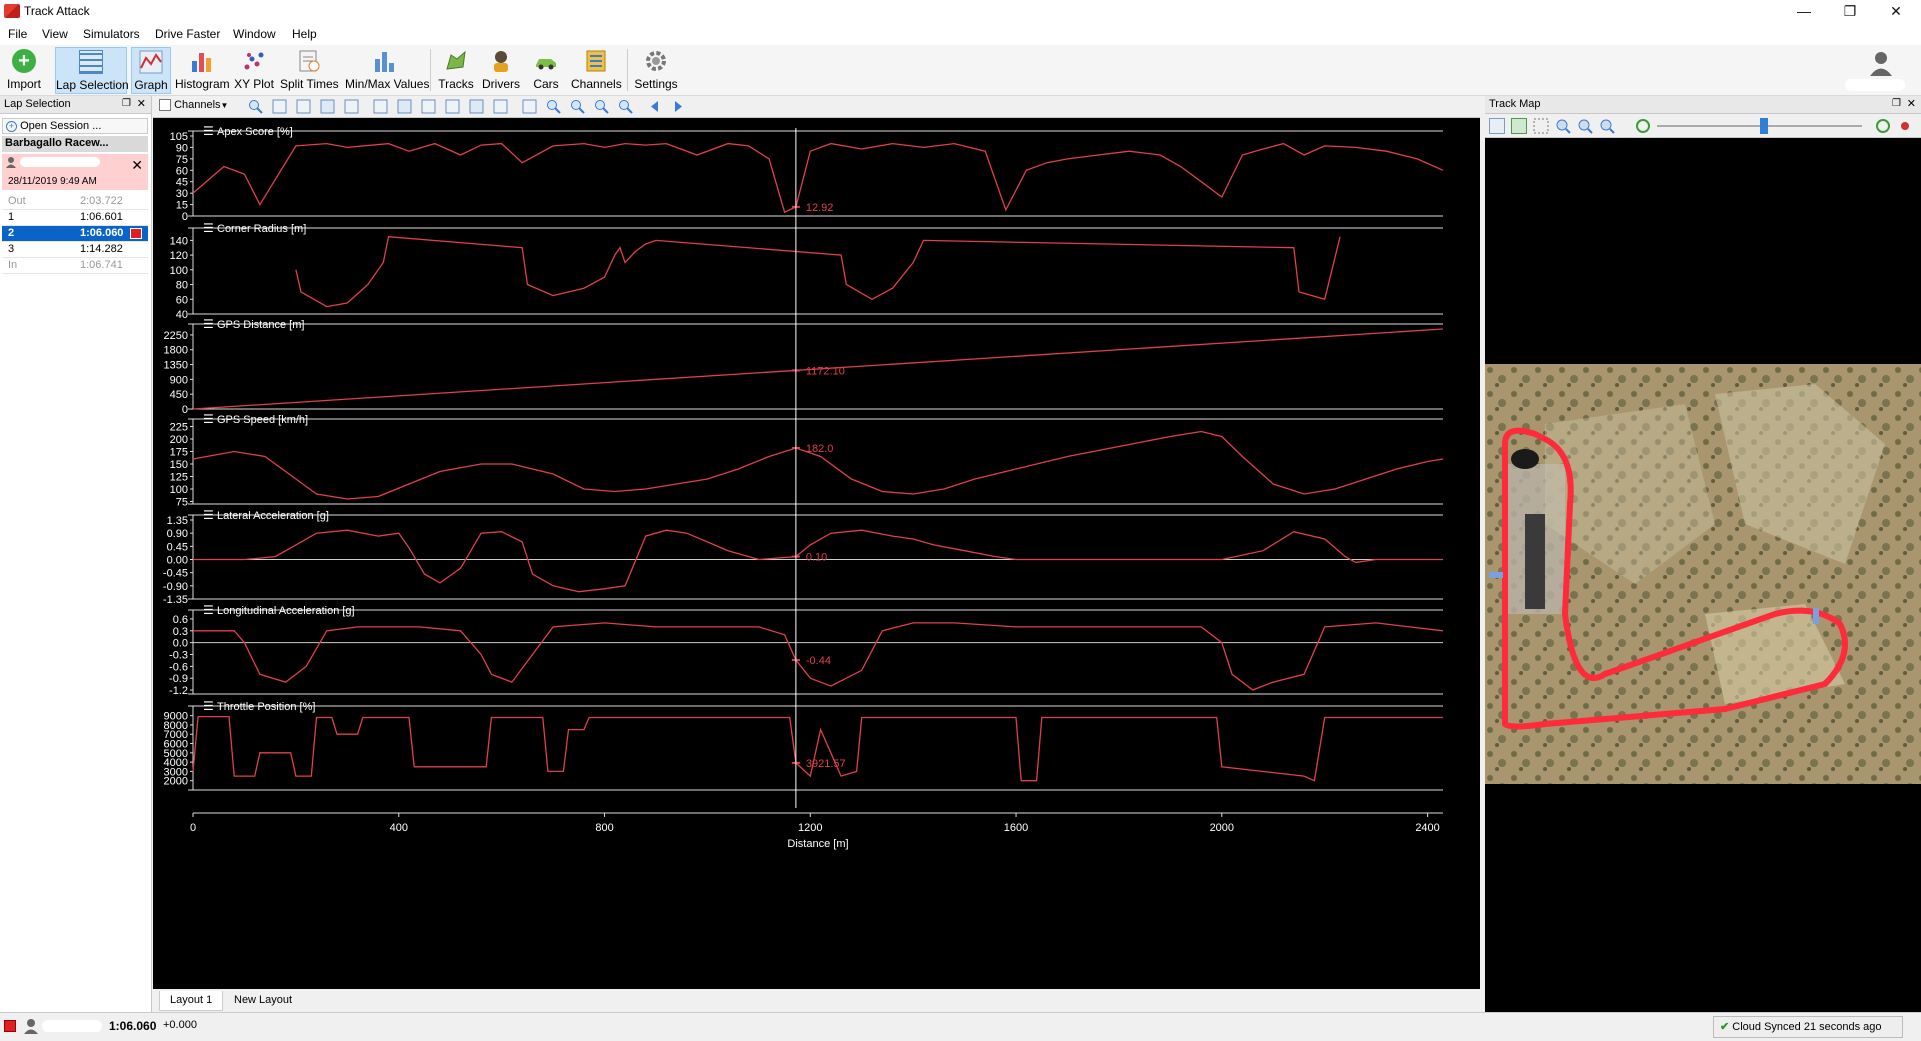  Describe the element at coordinates (75, 172) in the screenshot. I see `session-card: ✕ 28/11/2019 9:49 AM` at that location.